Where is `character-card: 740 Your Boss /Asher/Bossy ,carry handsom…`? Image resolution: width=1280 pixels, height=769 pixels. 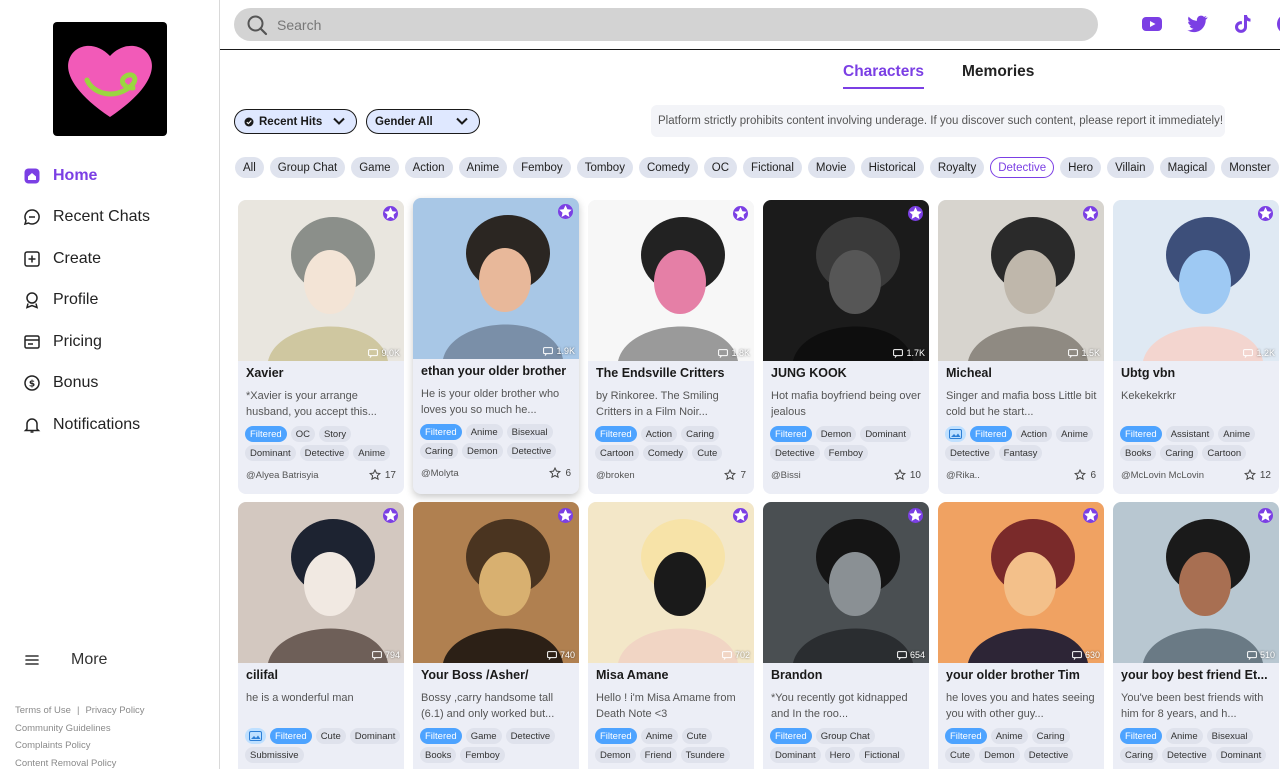
character-card: 740 Your Boss /Asher/Bossy ,carry handsom… is located at coordinates (496, 635).